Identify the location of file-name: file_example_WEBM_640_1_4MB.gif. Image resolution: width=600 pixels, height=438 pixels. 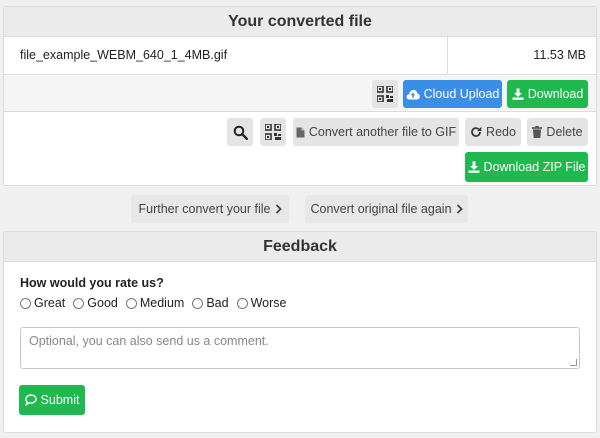
(124, 55).